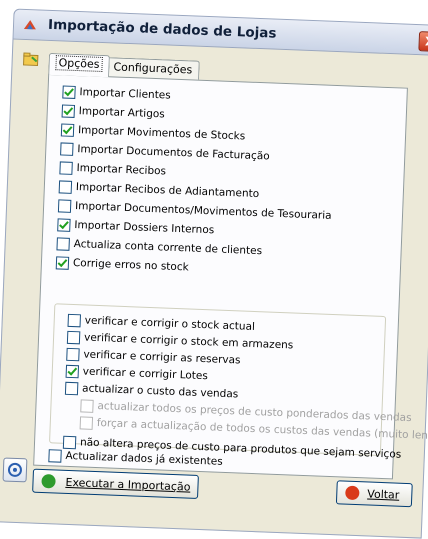 This screenshot has width=428, height=539. What do you see at coordinates (121, 113) in the screenshot?
I see `option-1-label: Importar Artigos` at bounding box center [121, 113].